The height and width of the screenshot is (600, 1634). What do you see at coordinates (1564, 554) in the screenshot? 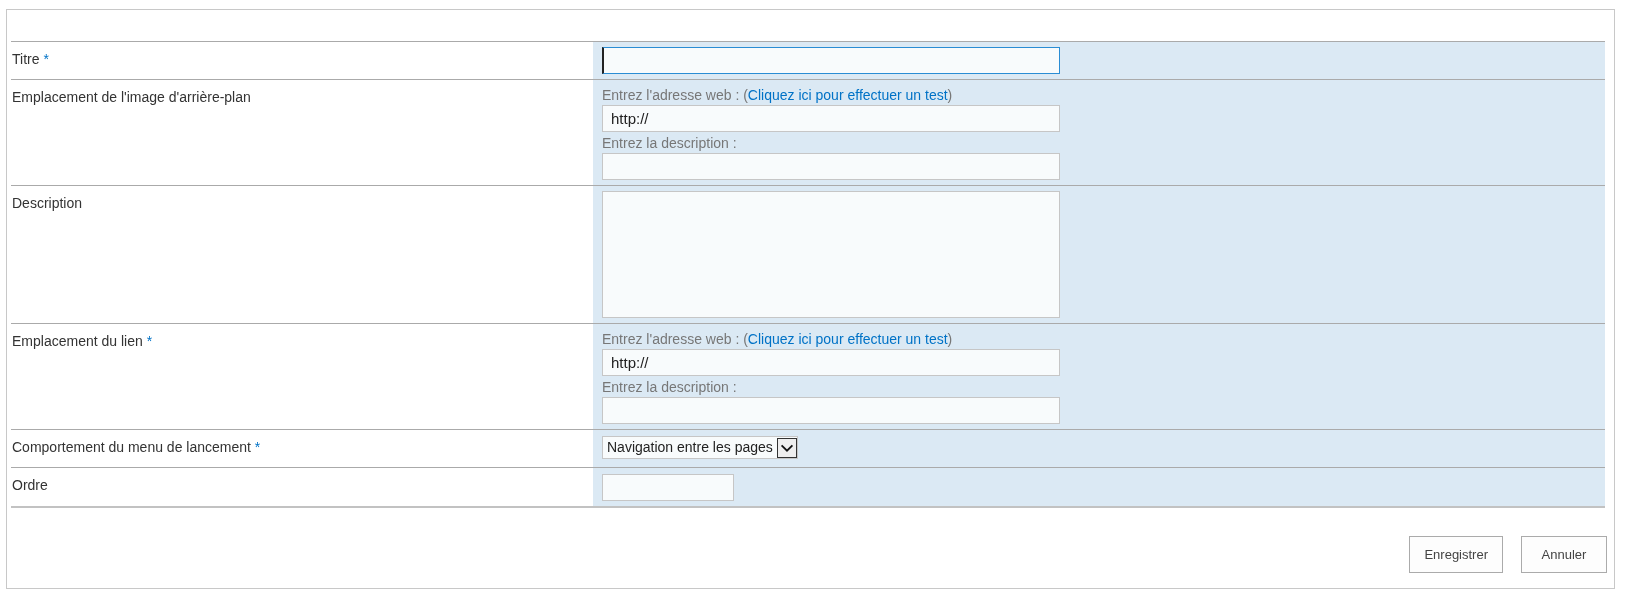
I see `cancel-button: Annuler` at bounding box center [1564, 554].